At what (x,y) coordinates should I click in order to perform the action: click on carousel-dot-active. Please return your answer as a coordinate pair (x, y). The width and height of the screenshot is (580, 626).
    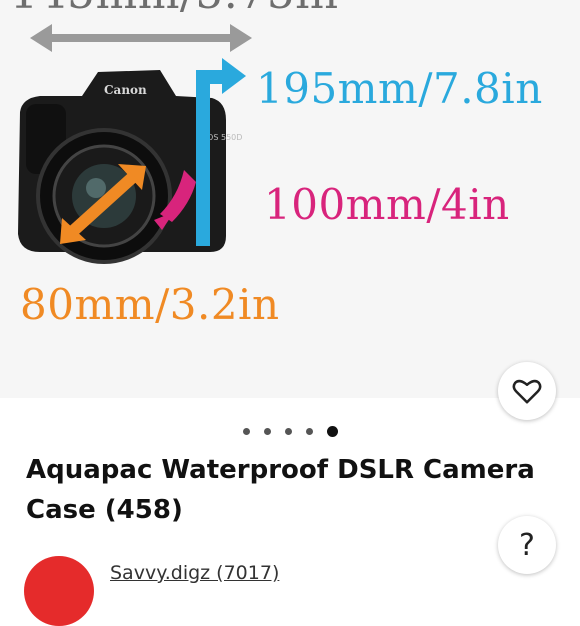
    Looking at the image, I should click on (332, 431).